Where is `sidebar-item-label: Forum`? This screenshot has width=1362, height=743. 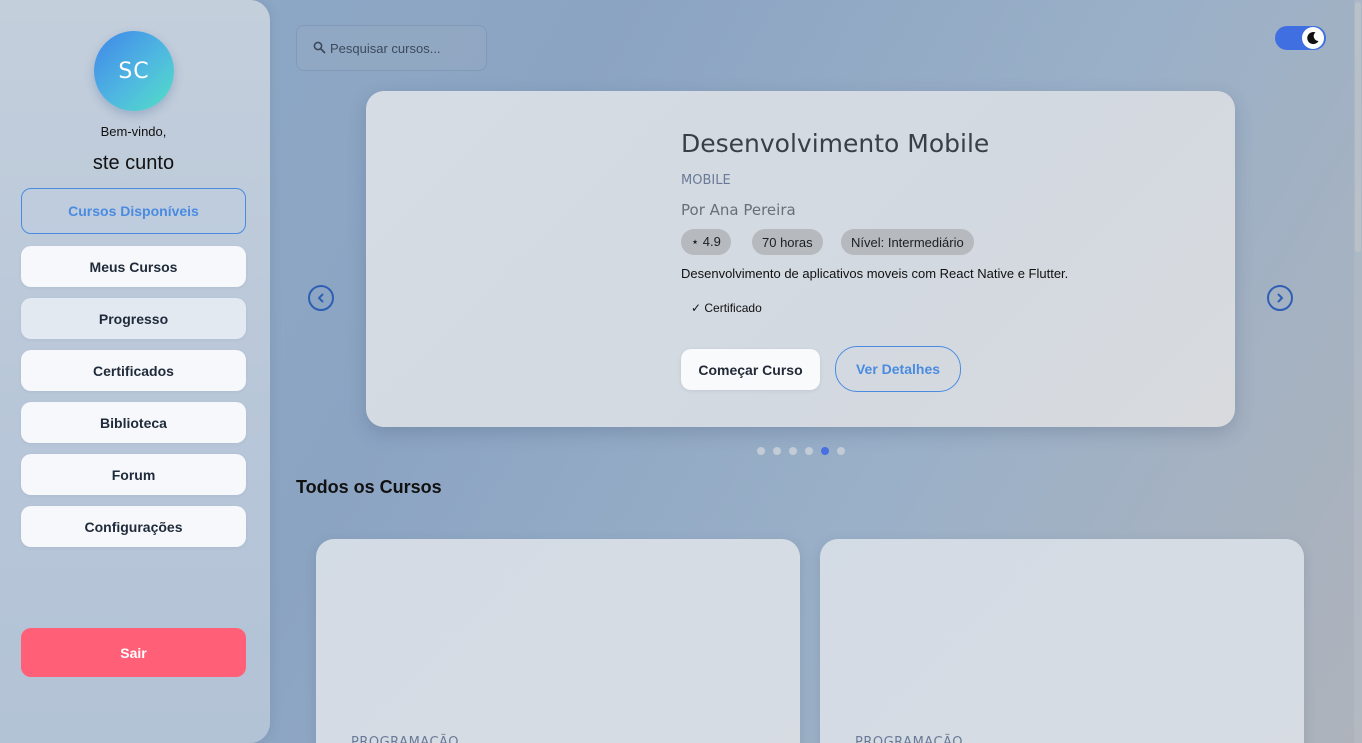
sidebar-item-label: Forum is located at coordinates (133, 474).